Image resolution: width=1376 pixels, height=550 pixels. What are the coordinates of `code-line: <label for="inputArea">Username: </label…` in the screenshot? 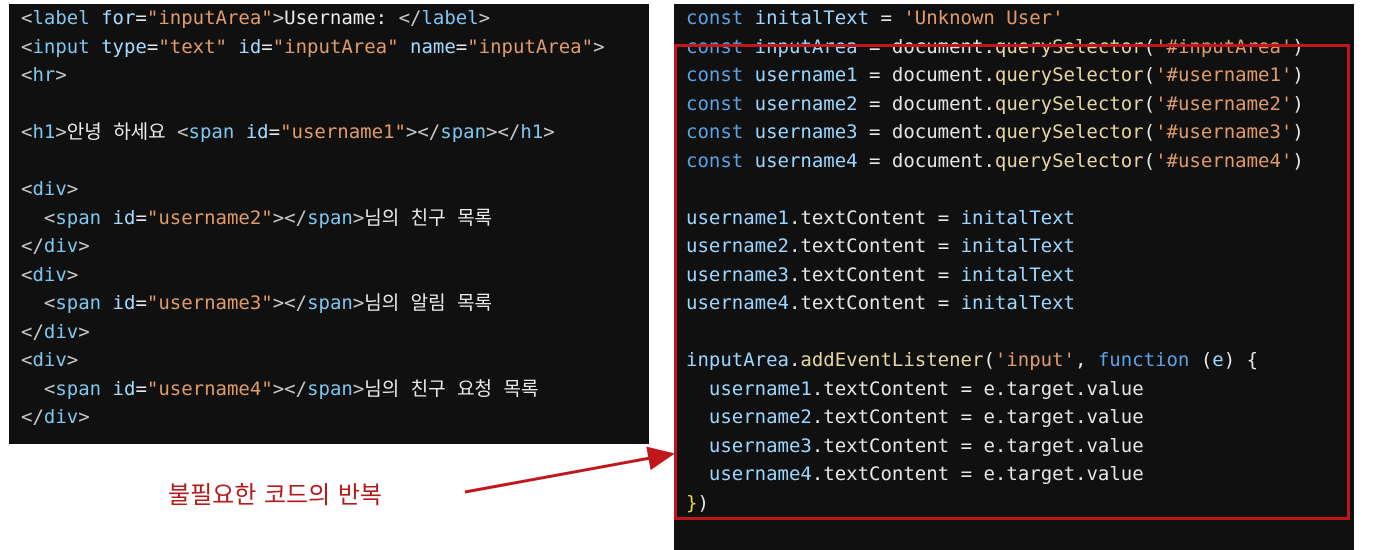 It's located at (335, 18).